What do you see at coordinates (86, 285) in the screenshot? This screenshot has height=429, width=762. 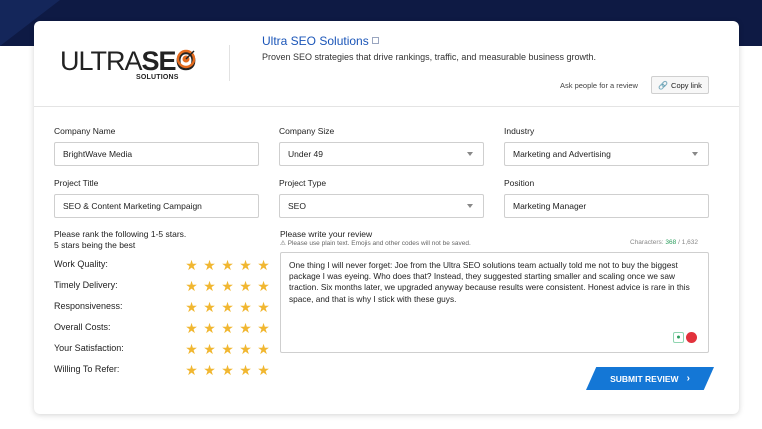 I see `rating-label: Timely Delivery:` at bounding box center [86, 285].